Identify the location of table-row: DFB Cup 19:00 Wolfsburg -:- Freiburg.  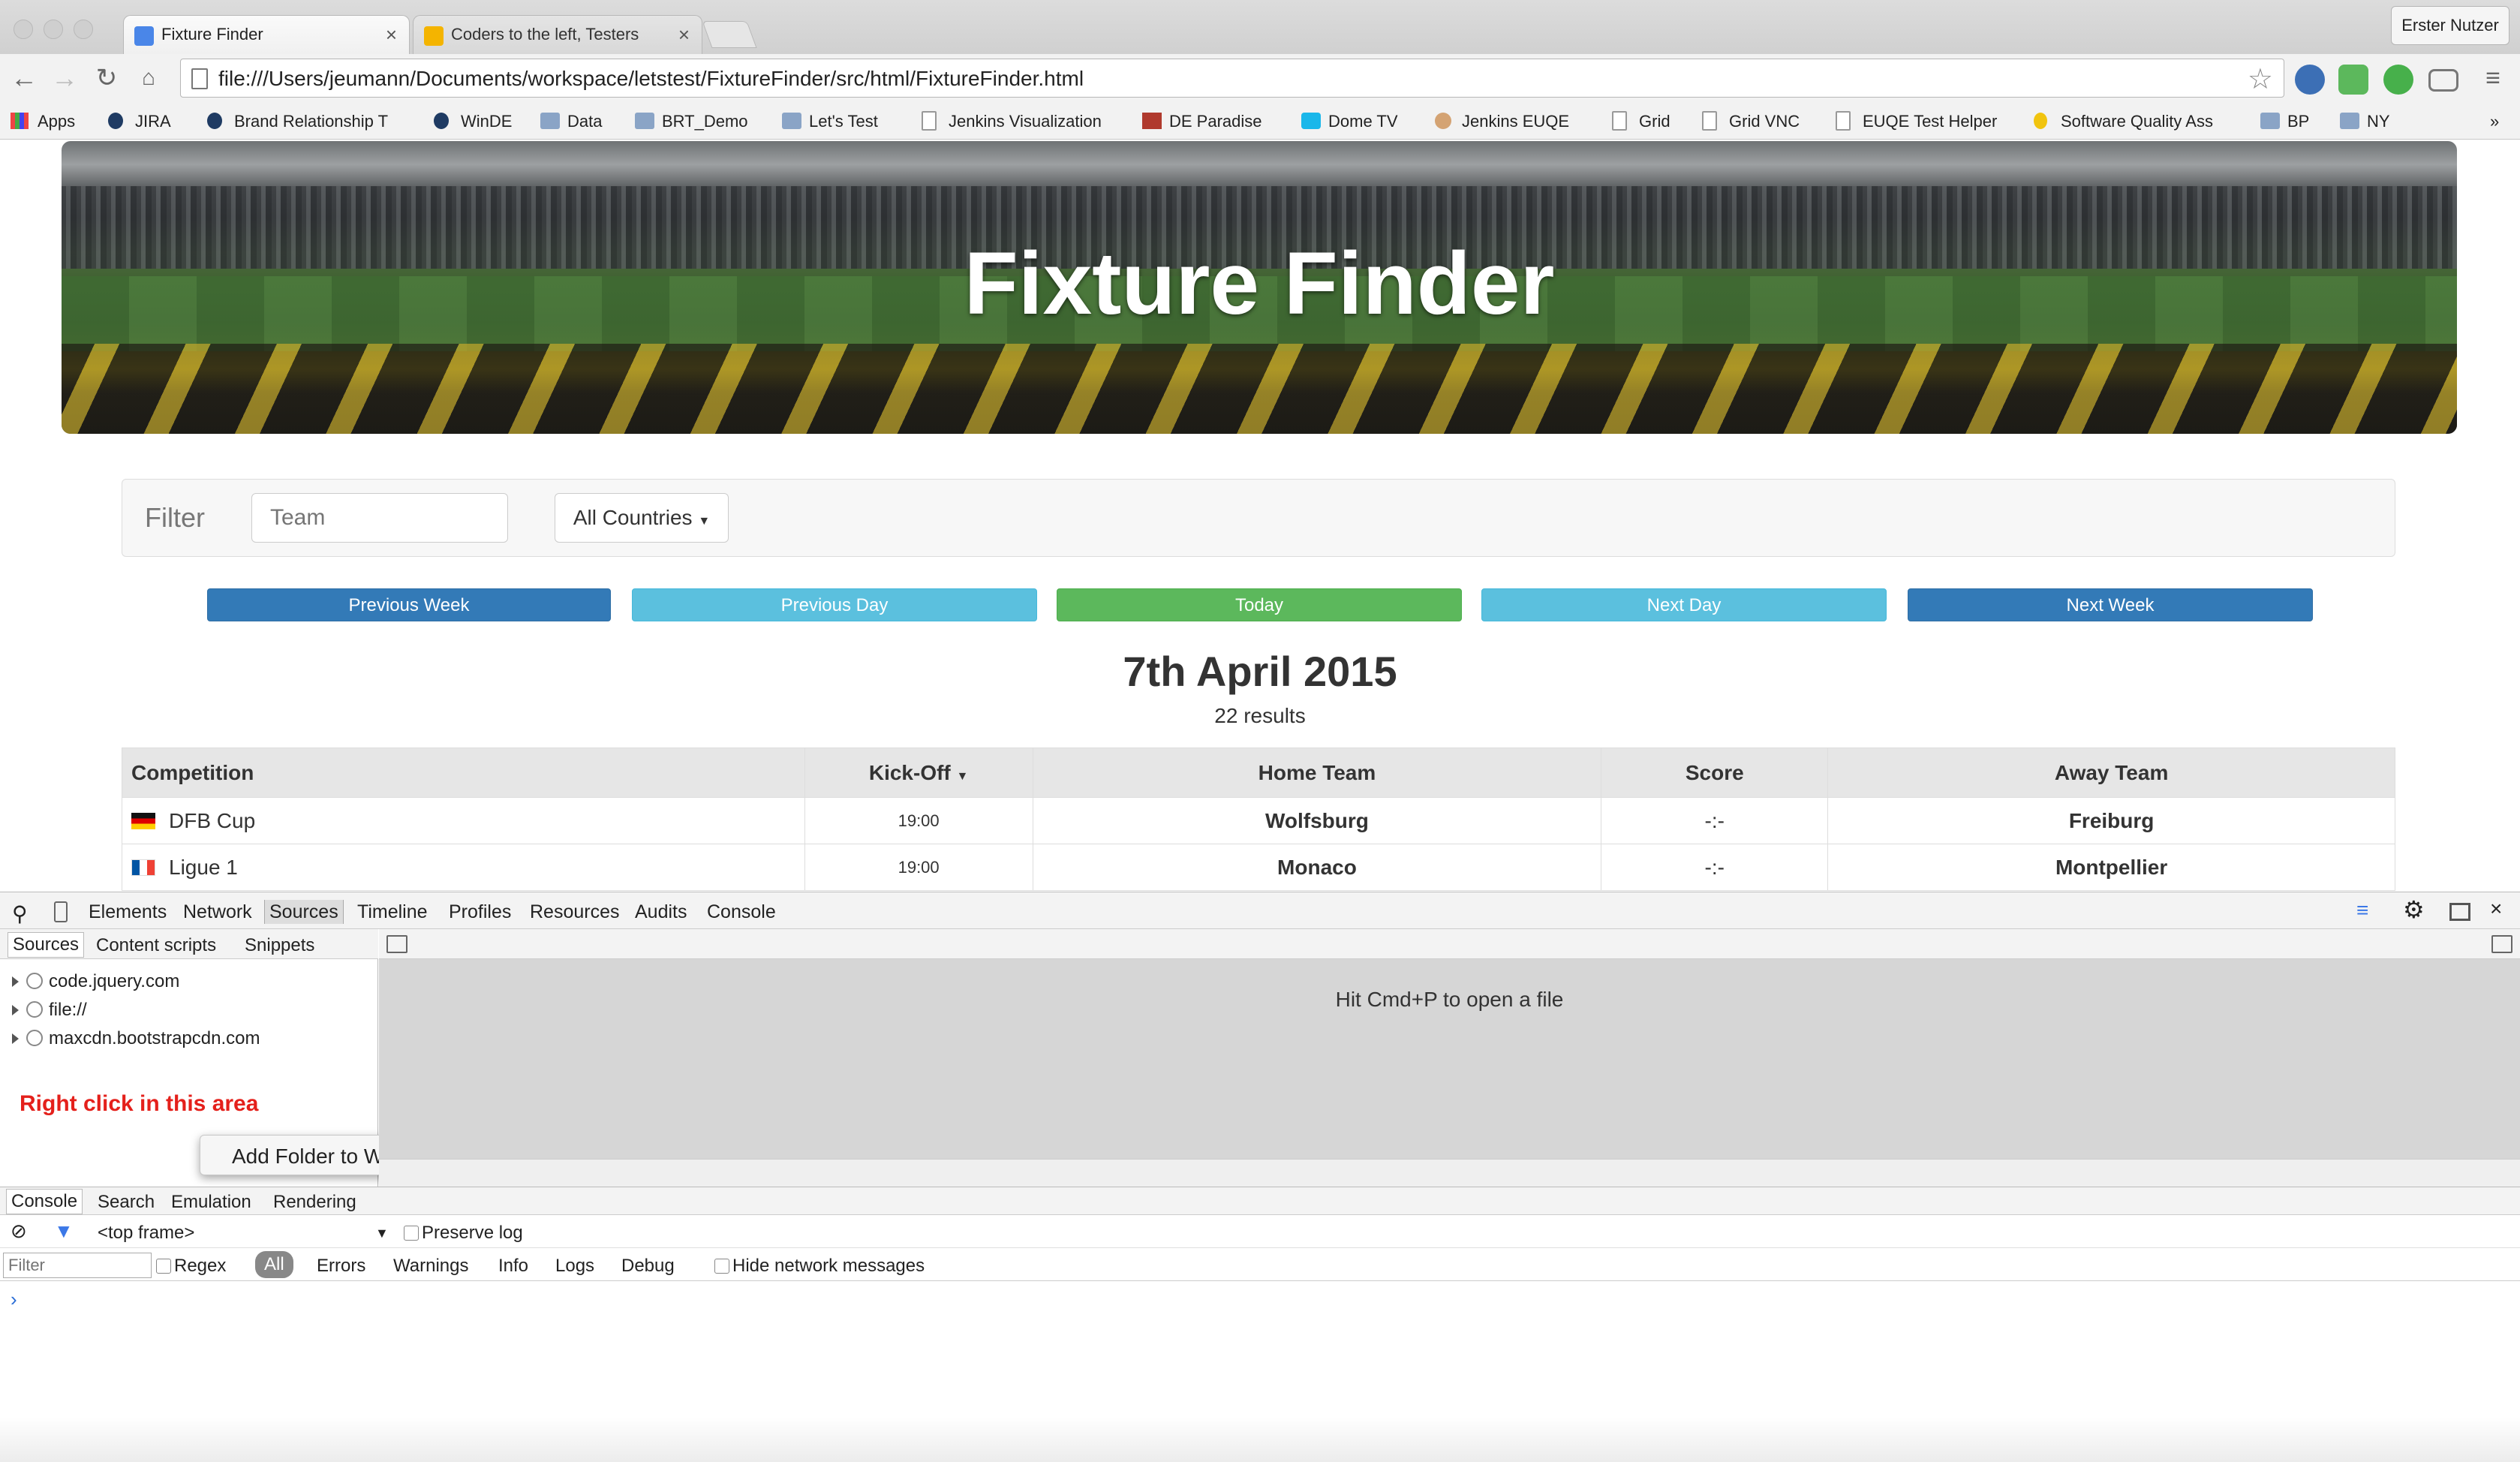
(1258, 820).